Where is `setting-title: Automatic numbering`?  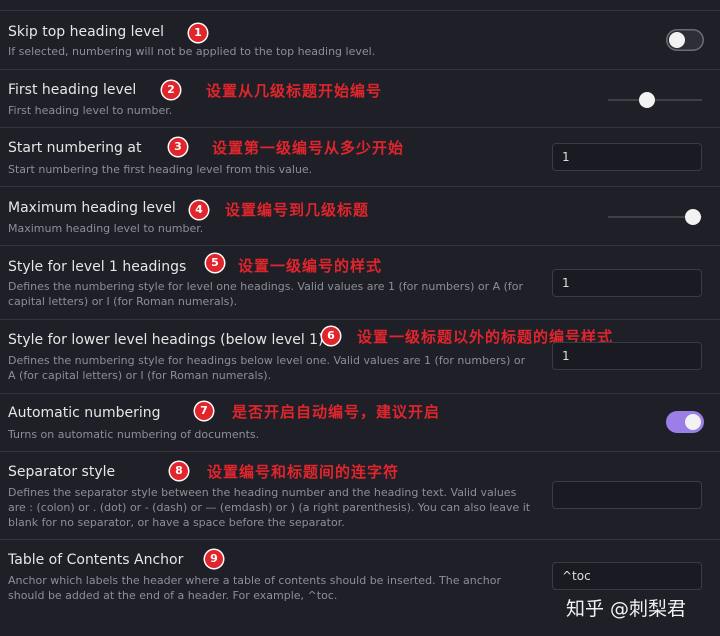 setting-title: Automatic numbering is located at coordinates (84, 413).